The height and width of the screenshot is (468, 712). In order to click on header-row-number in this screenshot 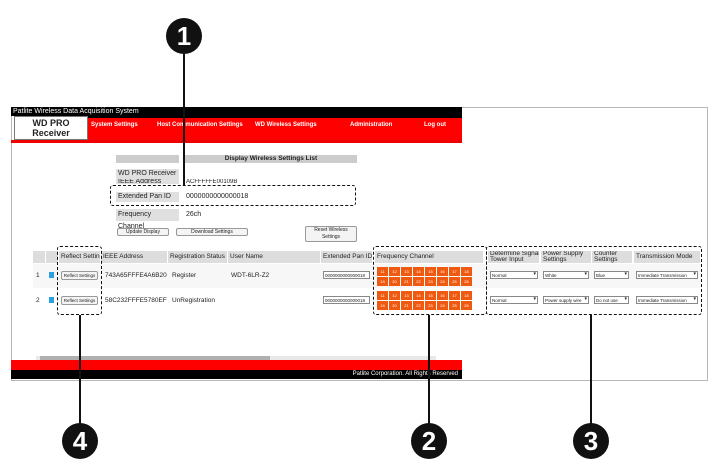, I will do `click(39, 257)`.